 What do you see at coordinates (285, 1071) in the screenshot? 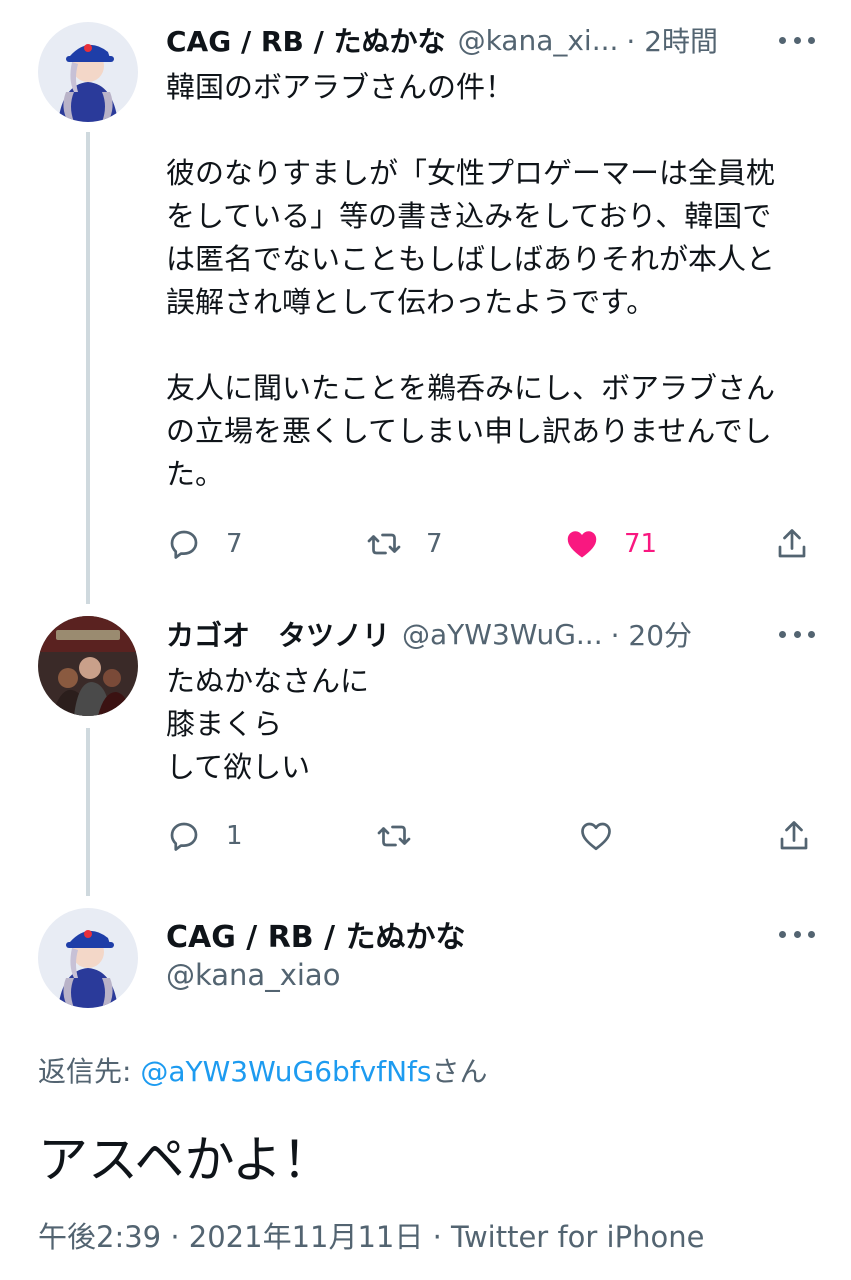
I see `reply-to-link: @aYW3WuG6bfvfNfs` at bounding box center [285, 1071].